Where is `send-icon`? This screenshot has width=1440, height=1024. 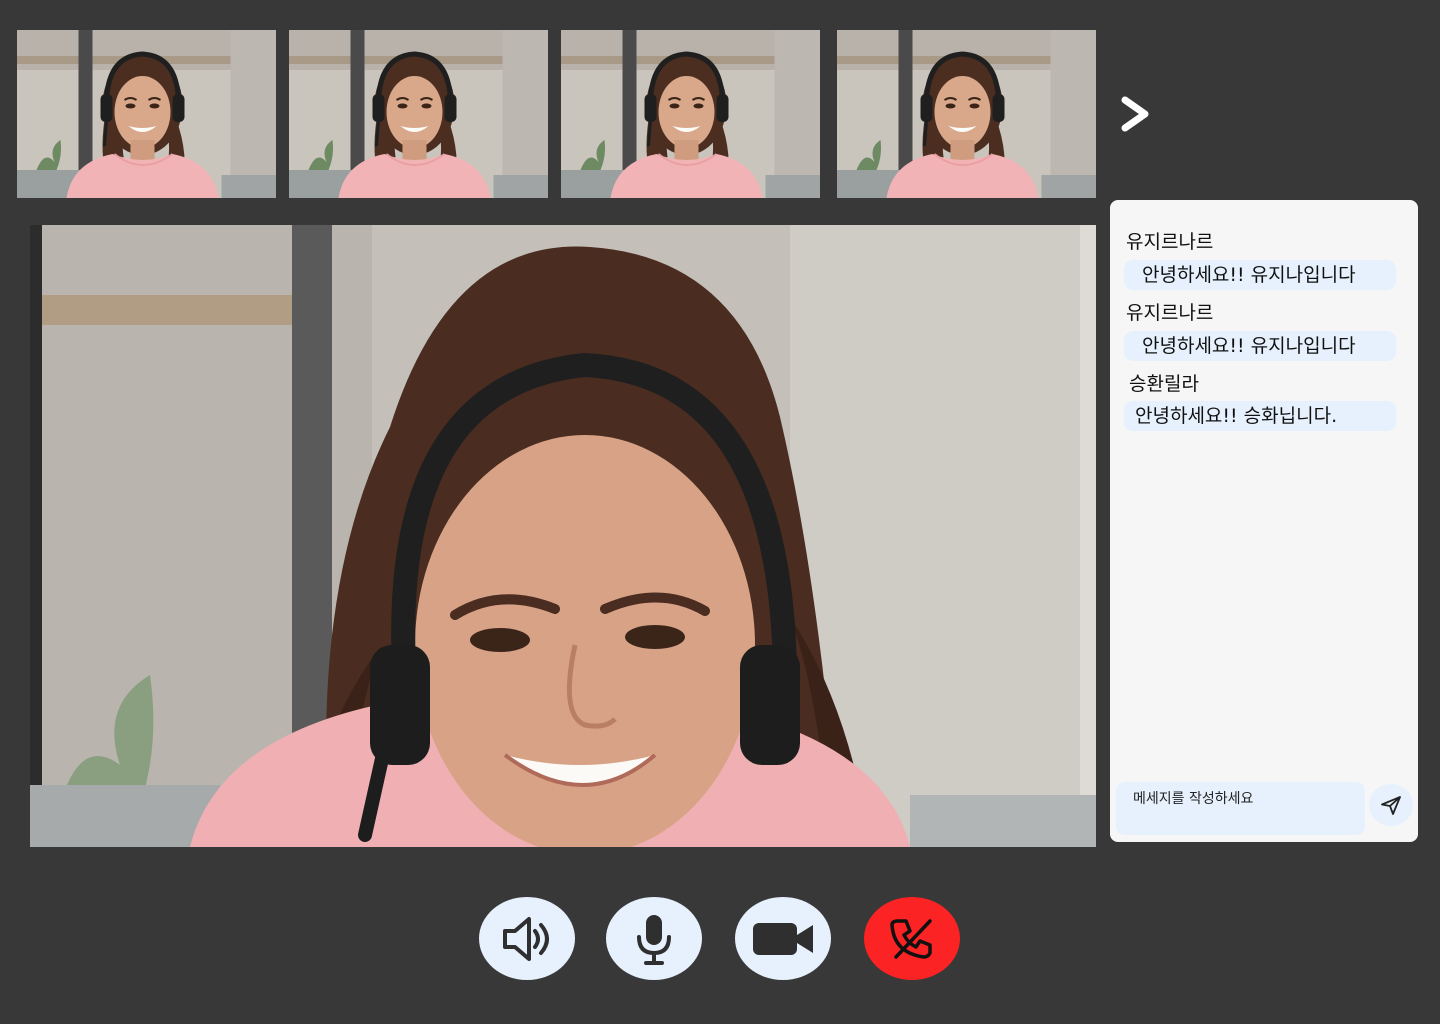
send-icon is located at coordinates (1391, 805).